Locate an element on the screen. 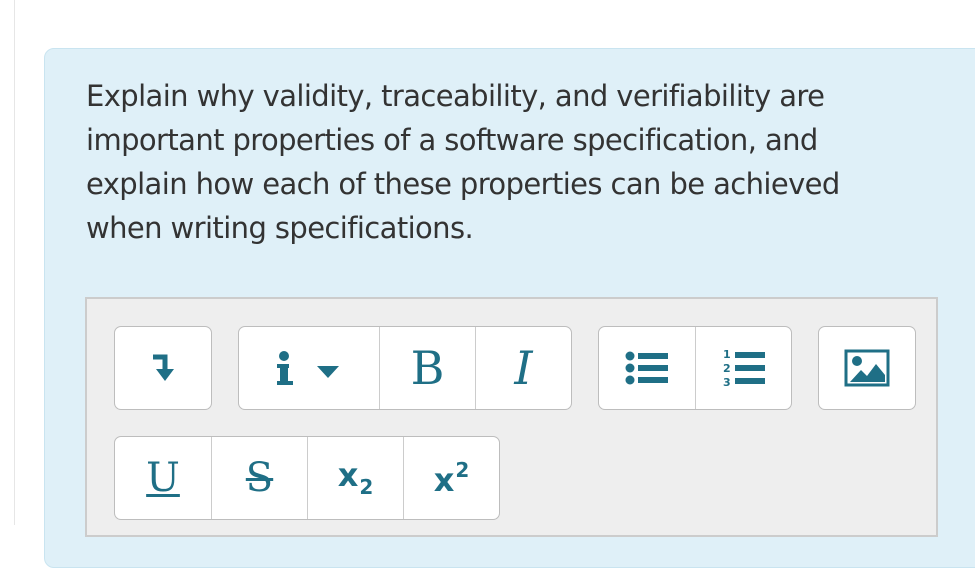 The height and width of the screenshot is (568, 975). image-icon is located at coordinates (867, 368).